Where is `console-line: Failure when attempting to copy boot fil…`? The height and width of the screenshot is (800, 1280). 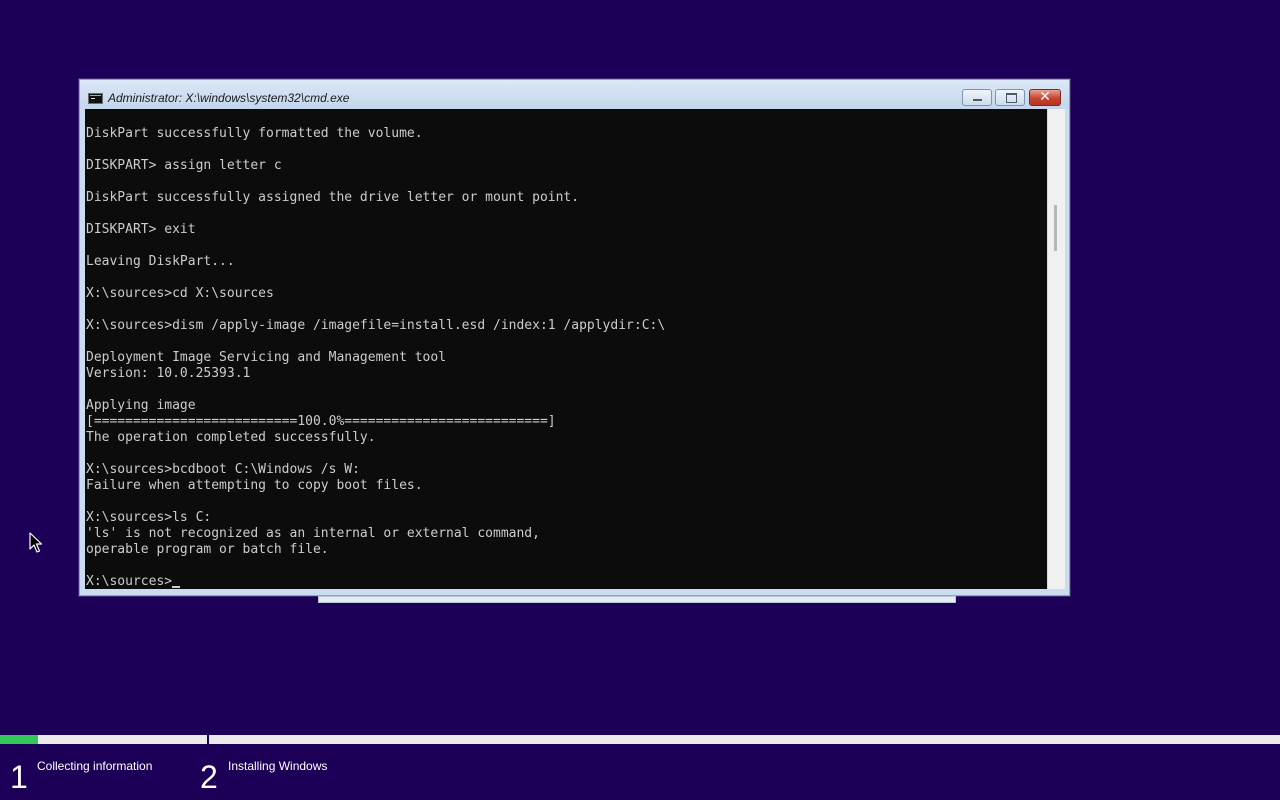
console-line: Failure when attempting to copy boot fil… is located at coordinates (254, 485).